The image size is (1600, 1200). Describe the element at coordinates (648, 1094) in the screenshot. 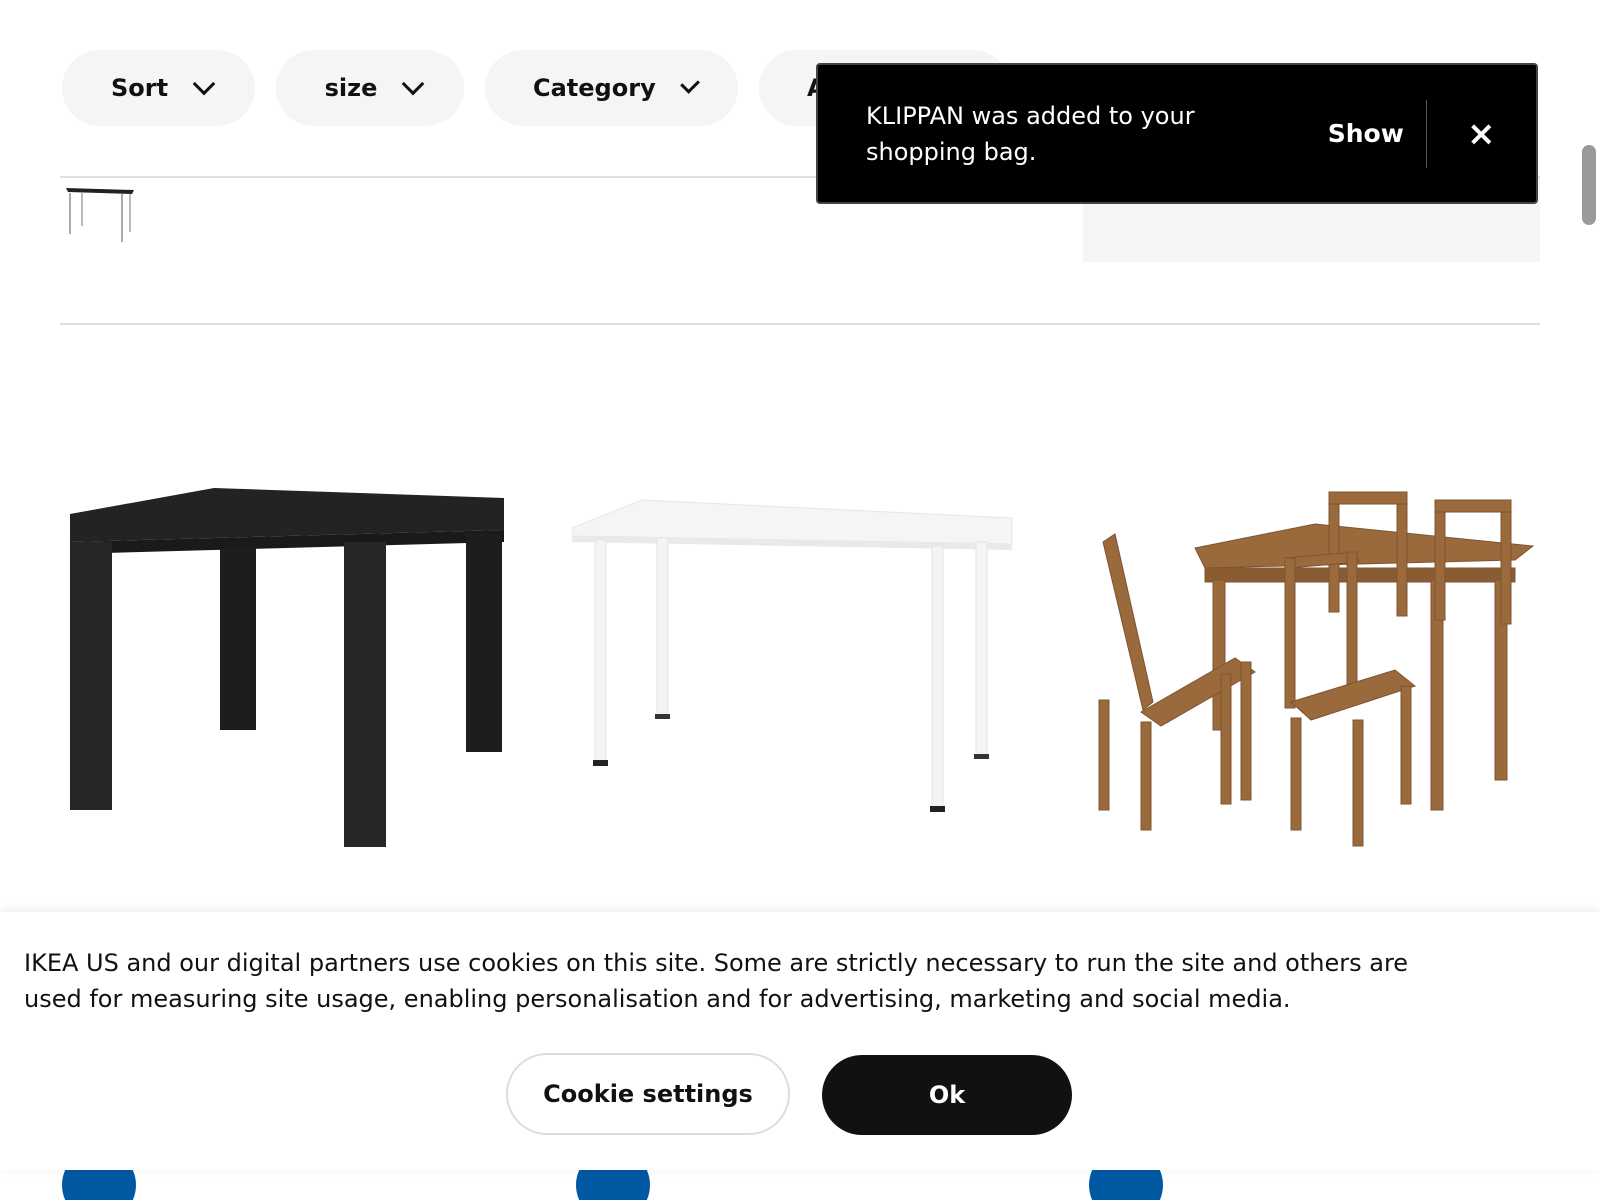

I see `cookie-settings-button: Cookie settings` at that location.